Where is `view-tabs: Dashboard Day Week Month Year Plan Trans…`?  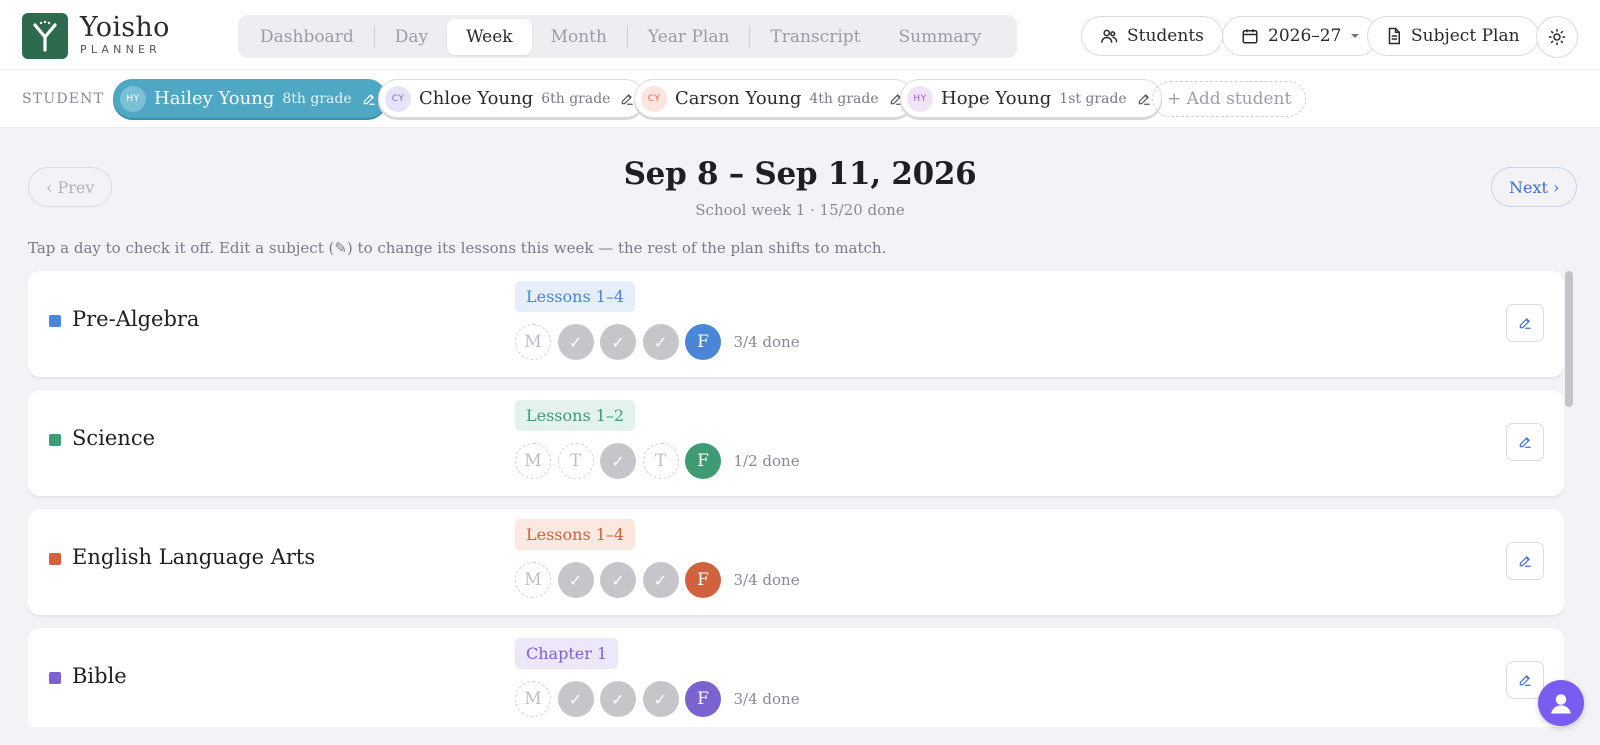 view-tabs: Dashboard Day Week Month Year Plan Trans… is located at coordinates (627, 36).